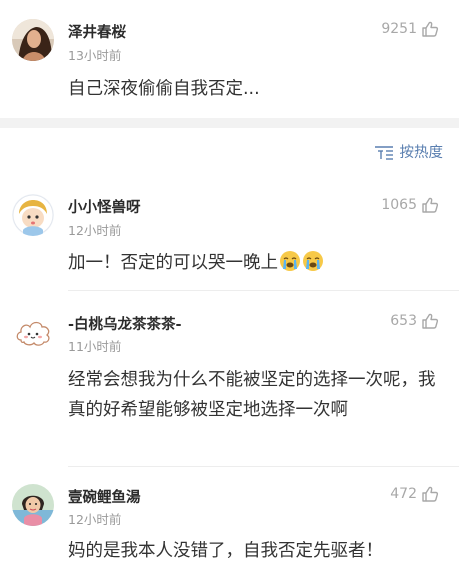 The width and height of the screenshot is (459, 573). Describe the element at coordinates (252, 395) in the screenshot. I see `comment-text: 经常会想我为什么不能被坚定的选择一次呢，我真的好希望能够被坚定地选择一次啊` at that location.